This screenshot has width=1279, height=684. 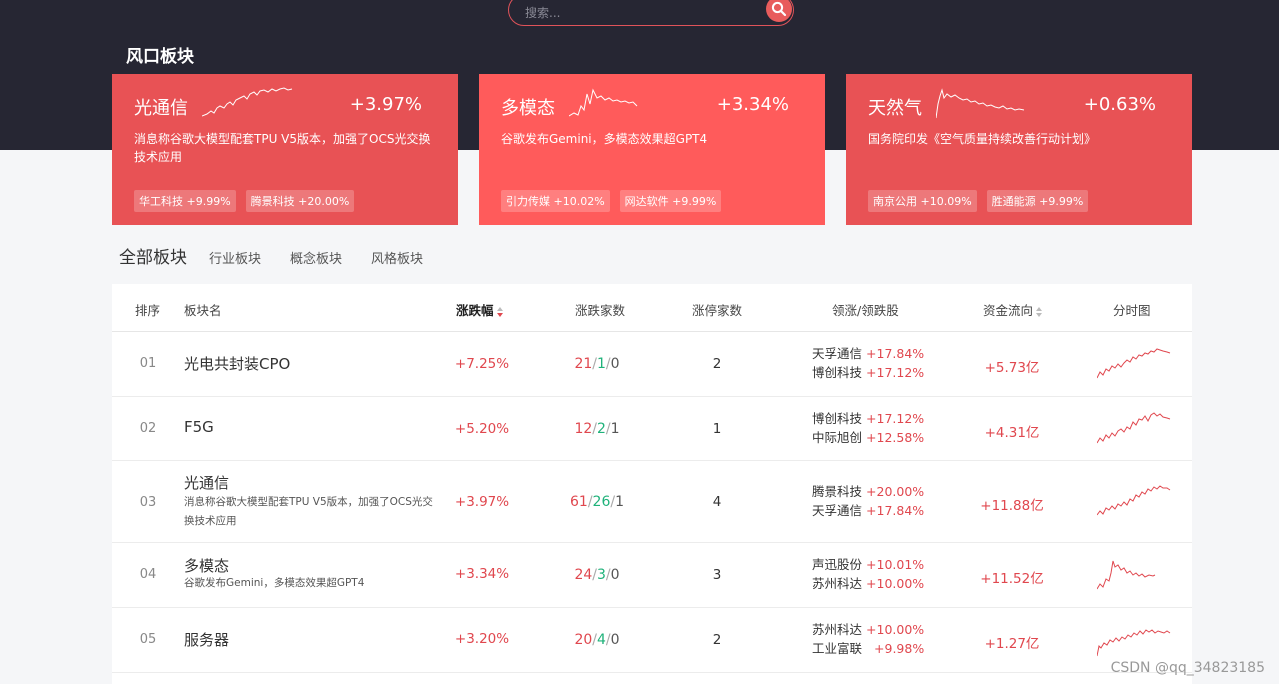 I want to click on row-sector-description: 消息称谷歌大模型配套TPU V5版本，加强了OCS光交换技术应用, so click(x=308, y=511).